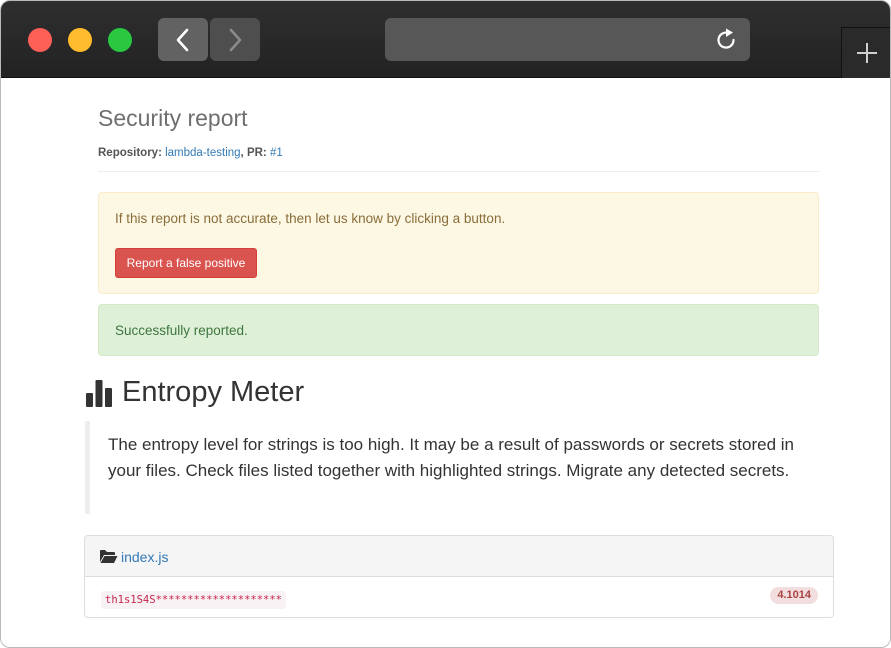  Describe the element at coordinates (130, 153) in the screenshot. I see `repository-label: Repository:` at that location.